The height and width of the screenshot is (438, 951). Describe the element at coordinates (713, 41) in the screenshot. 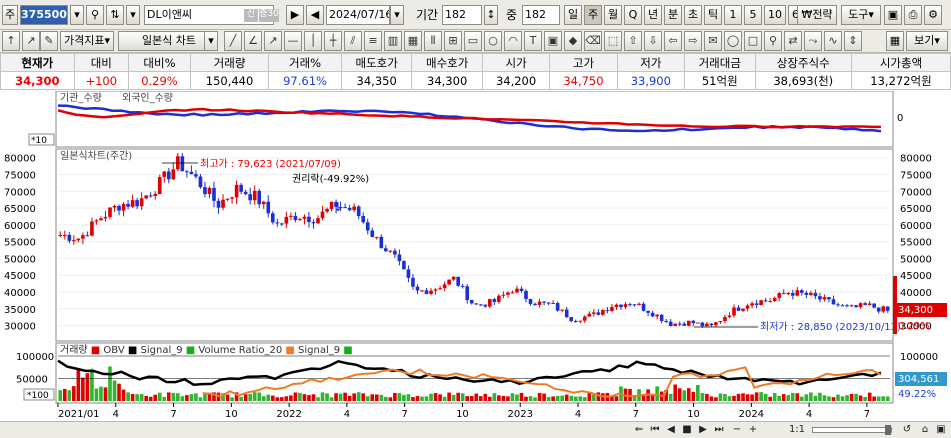

I see `note-tool-icon: ✉` at that location.